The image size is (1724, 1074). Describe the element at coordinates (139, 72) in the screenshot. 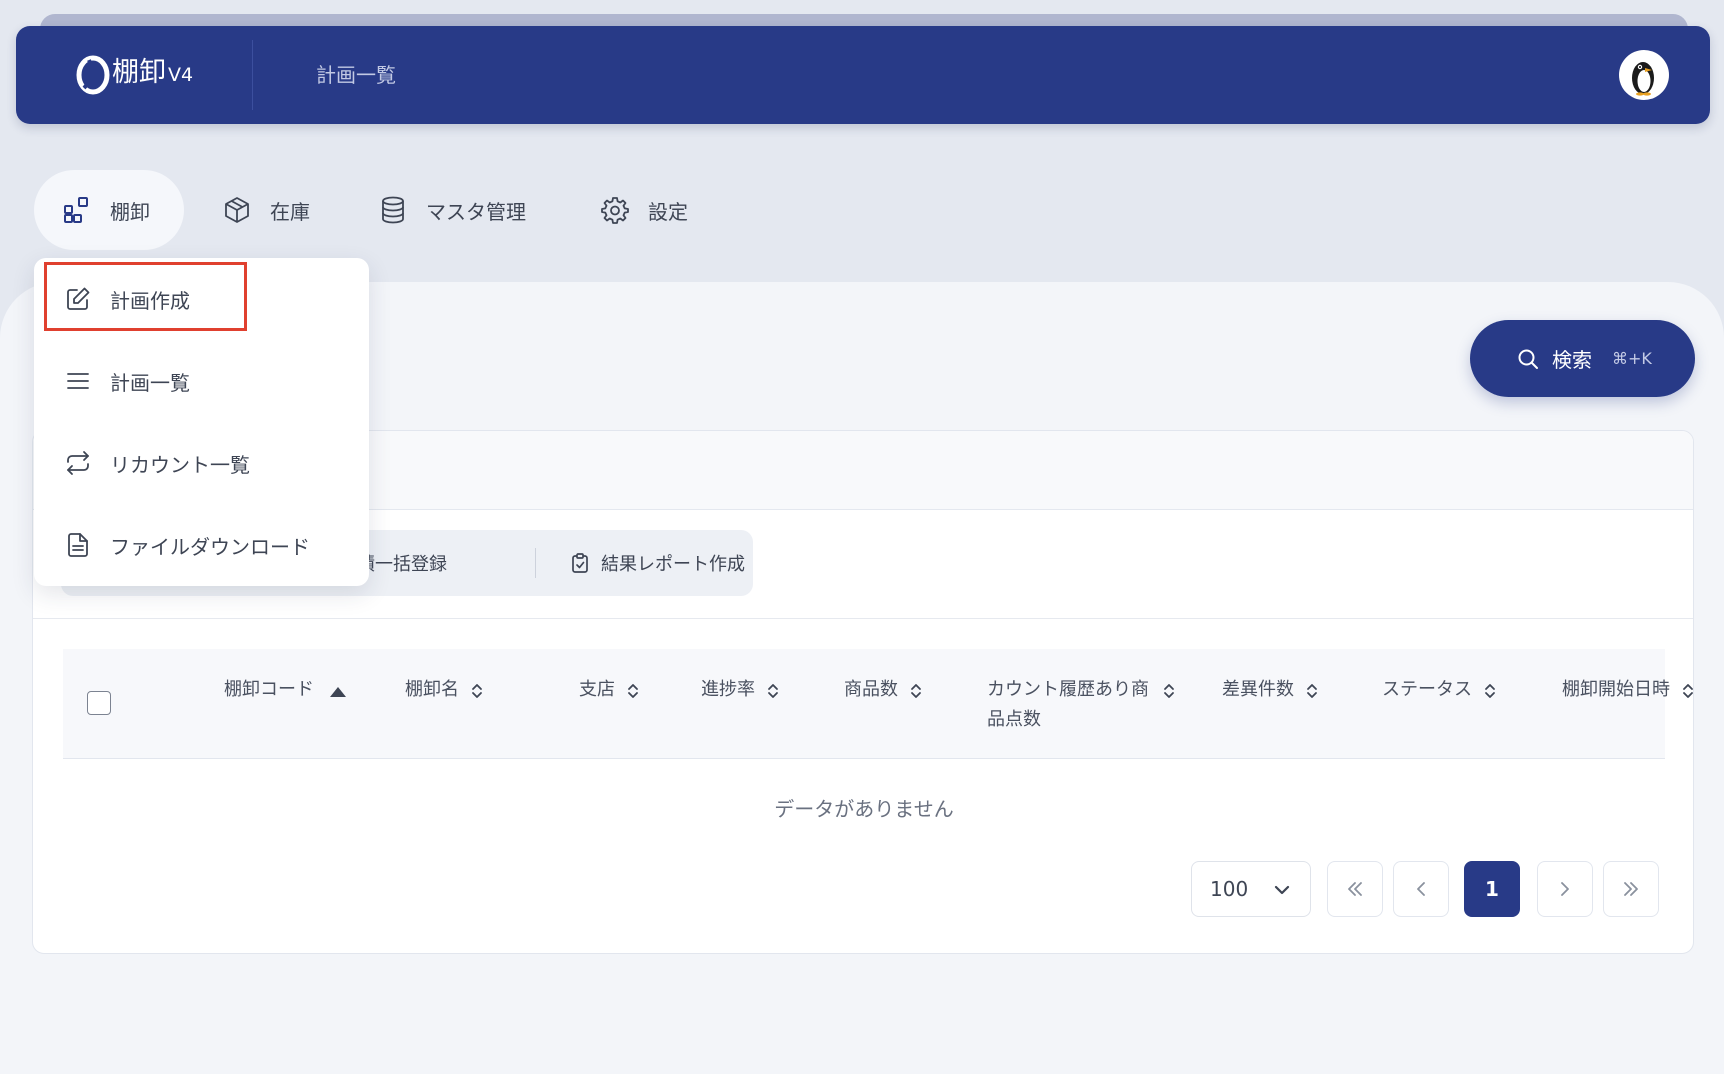

I see `app-name-text: 棚卸` at that location.